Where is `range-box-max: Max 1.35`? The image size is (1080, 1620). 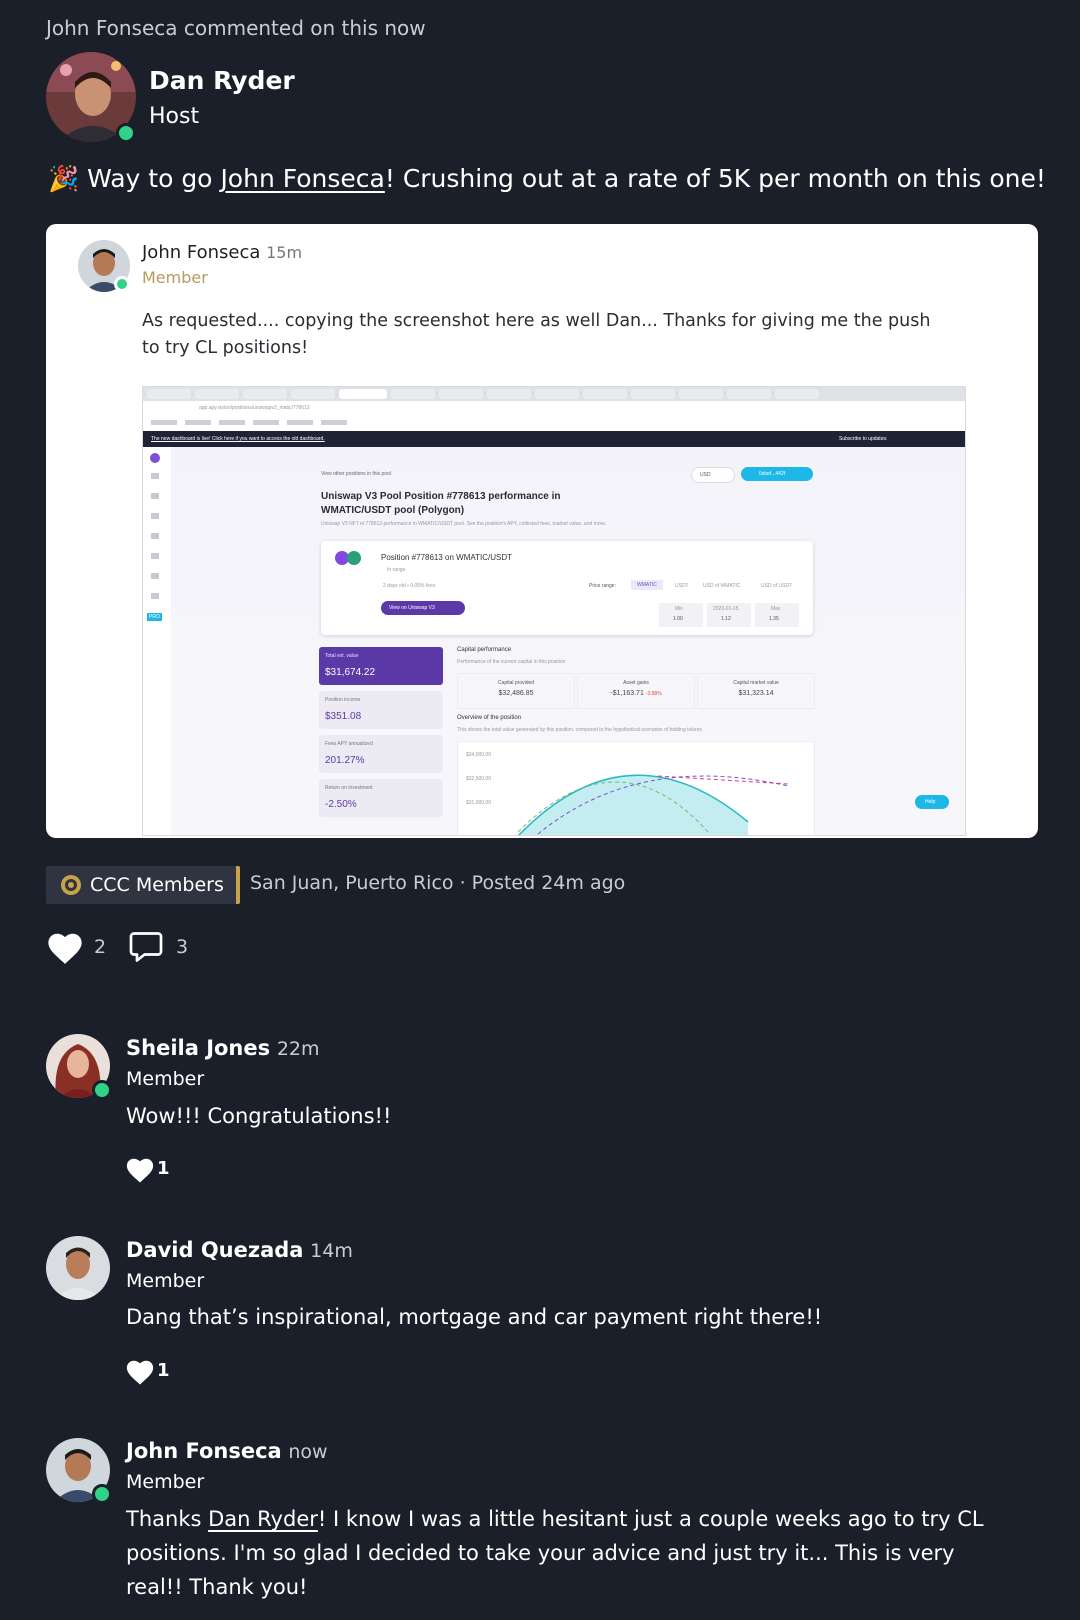
range-box-max: Max 1.35 is located at coordinates (777, 615).